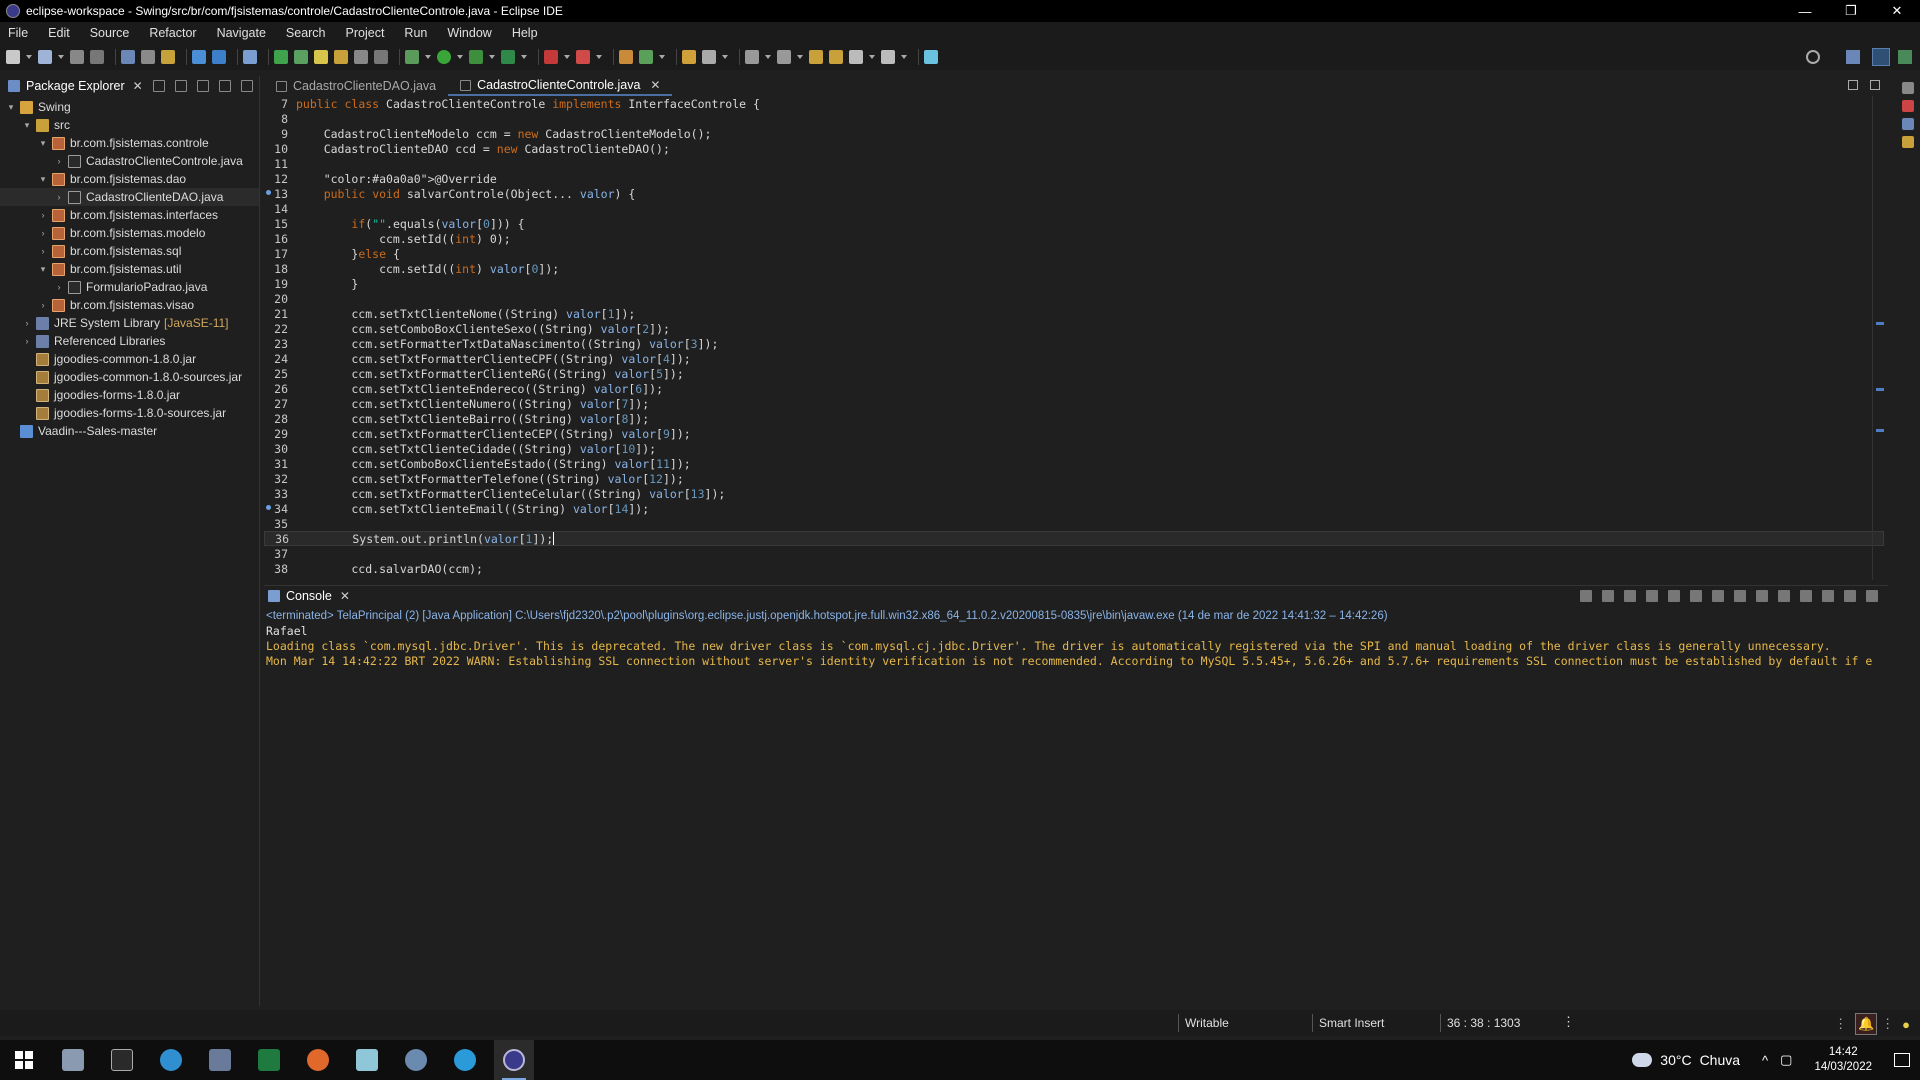 This screenshot has width=1920, height=1080. What do you see at coordinates (784, 57) in the screenshot?
I see `prev-annotation-icon` at bounding box center [784, 57].